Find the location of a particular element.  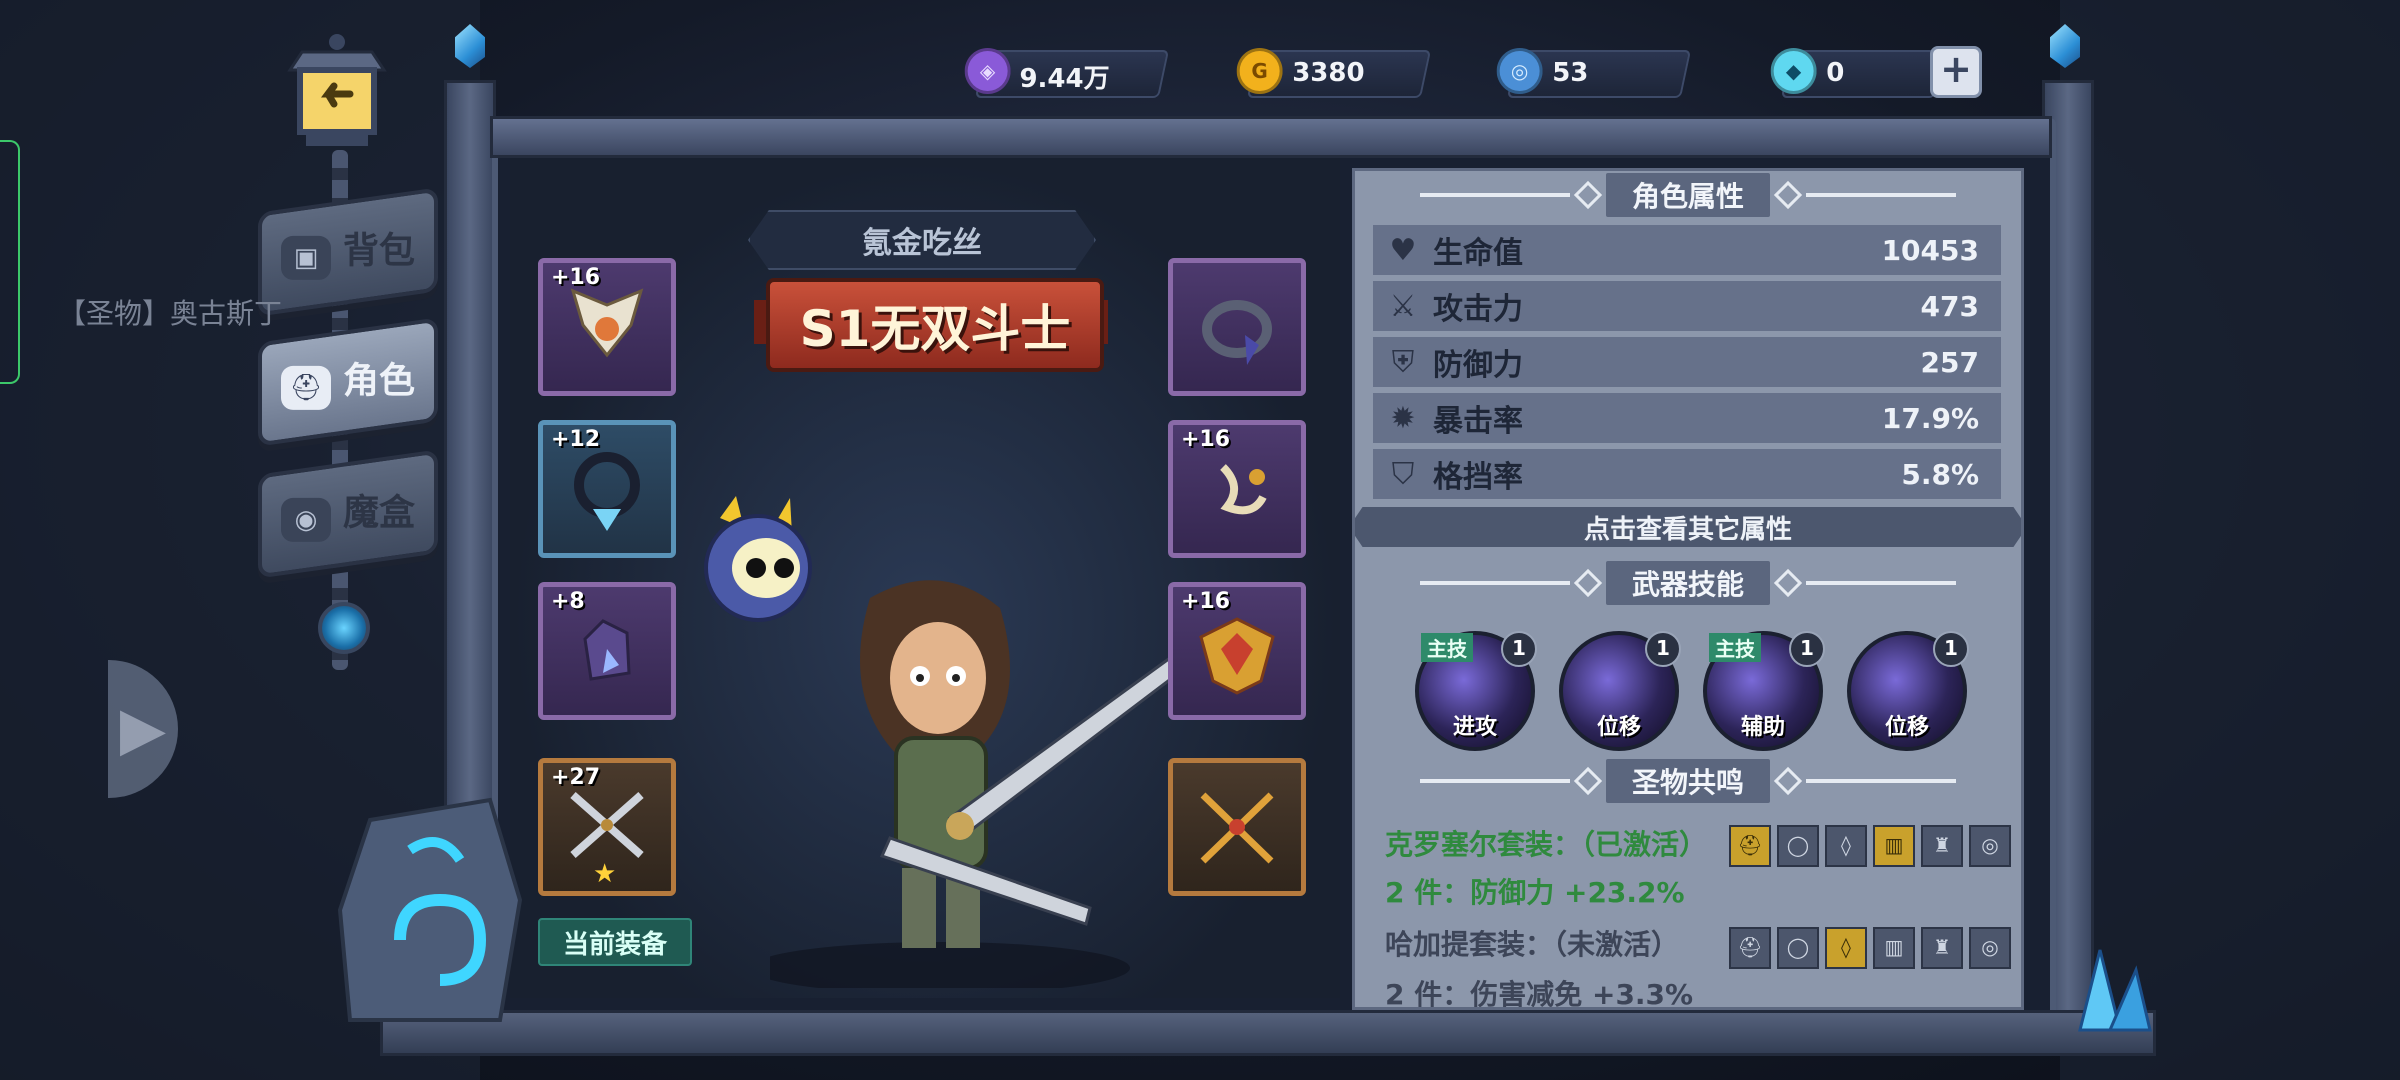

attr-label: 格挡率 is located at coordinates (1478, 477).